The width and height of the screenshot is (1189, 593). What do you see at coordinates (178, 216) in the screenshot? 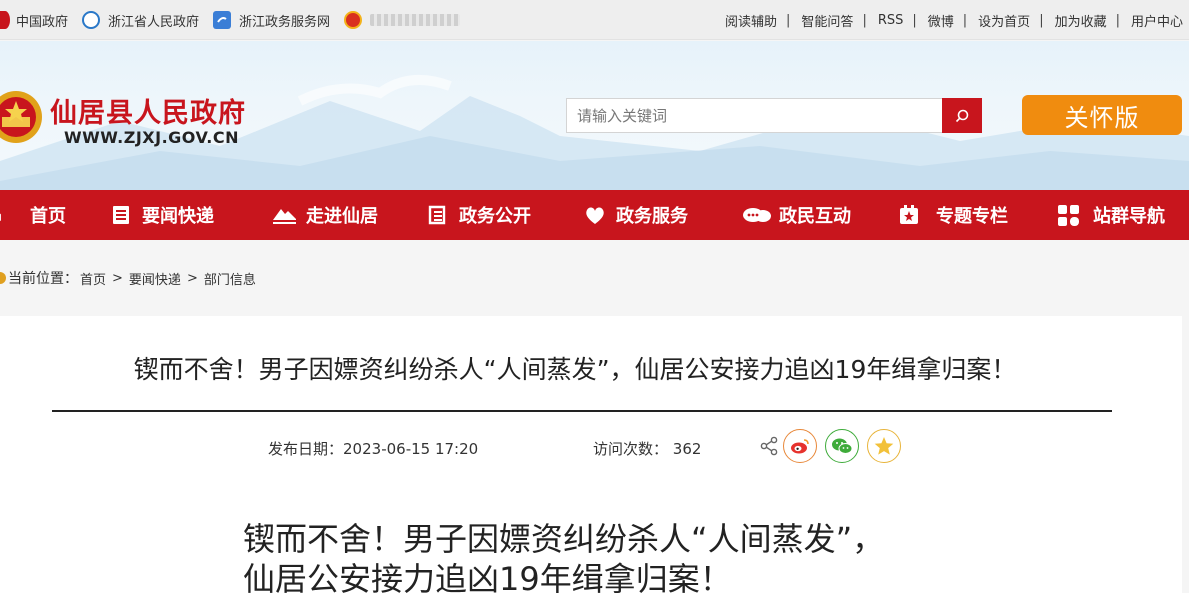
I see `nav-item-label: 要闻快递` at bounding box center [178, 216].